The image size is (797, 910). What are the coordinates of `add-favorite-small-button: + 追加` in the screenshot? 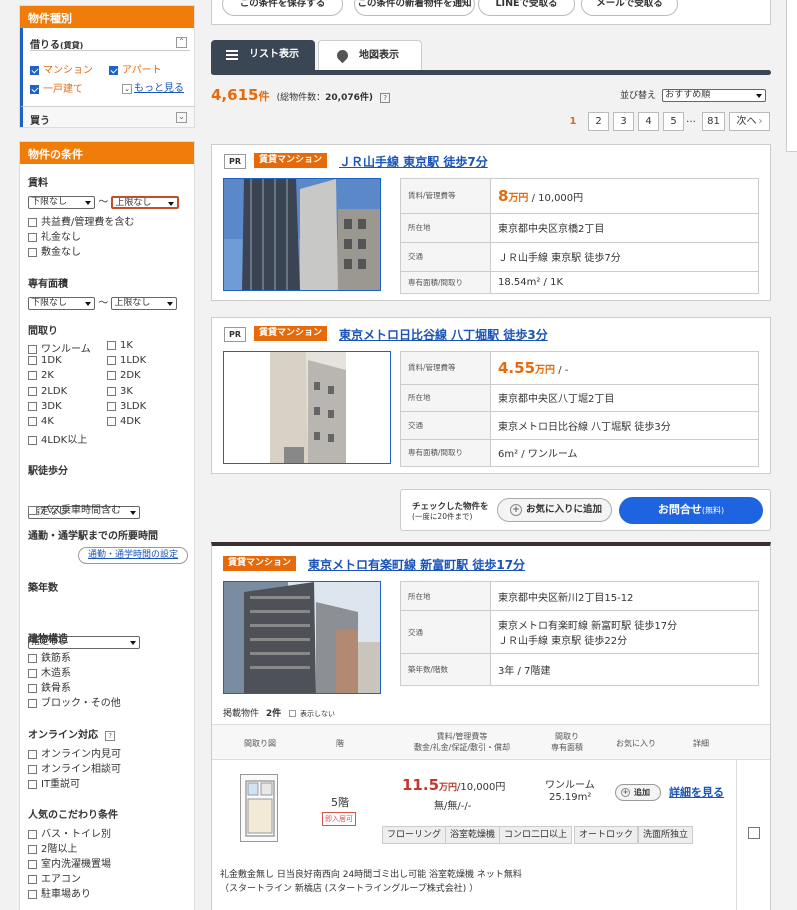 It's located at (638, 792).